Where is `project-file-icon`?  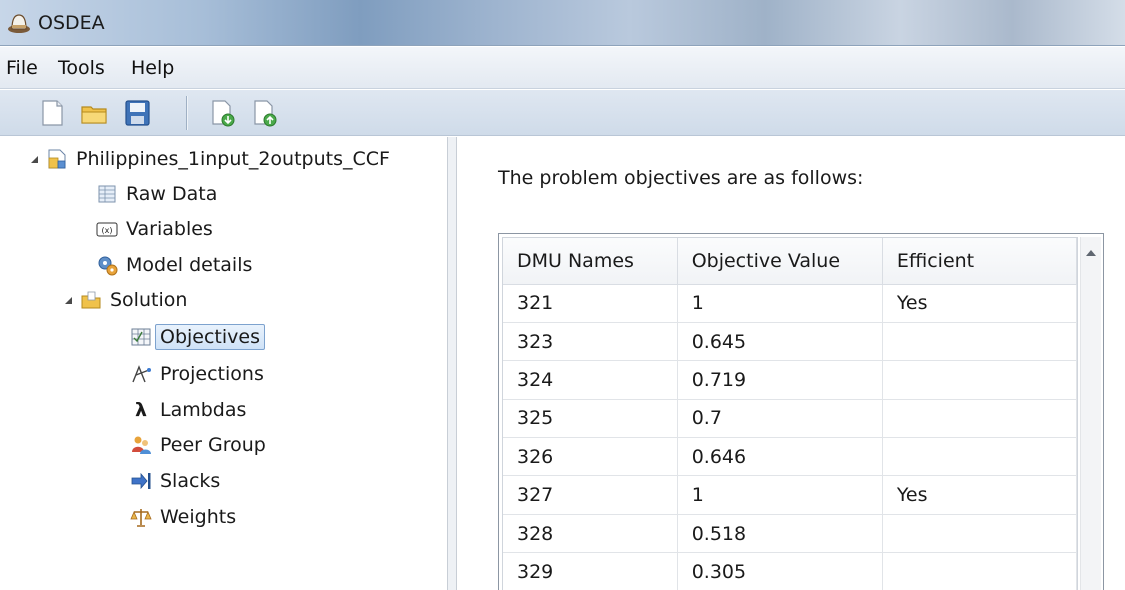
project-file-icon is located at coordinates (57, 159).